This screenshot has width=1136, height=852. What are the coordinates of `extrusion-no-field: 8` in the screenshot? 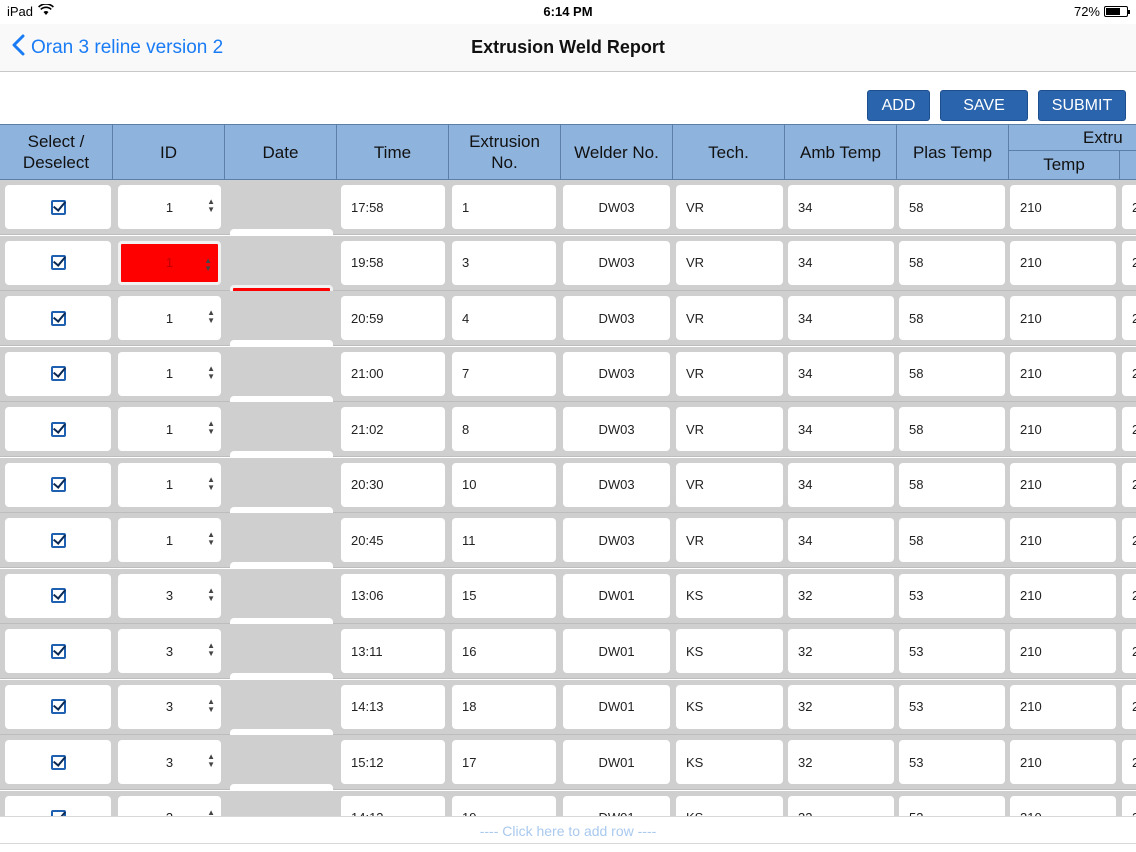 It's located at (504, 429).